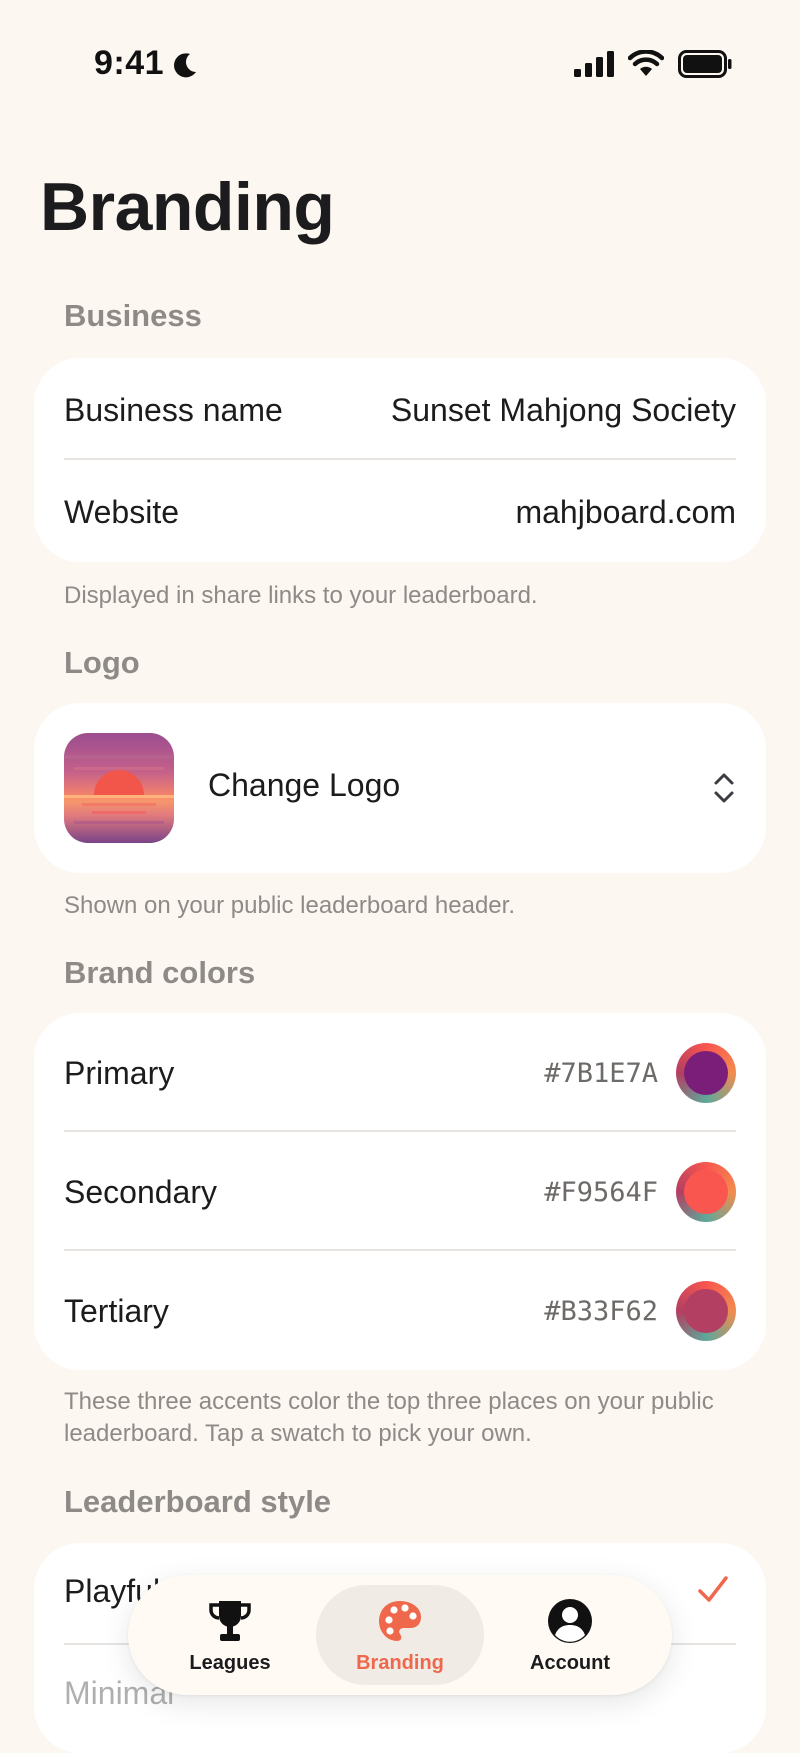  I want to click on tab-branding: Branding, so click(400, 1635).